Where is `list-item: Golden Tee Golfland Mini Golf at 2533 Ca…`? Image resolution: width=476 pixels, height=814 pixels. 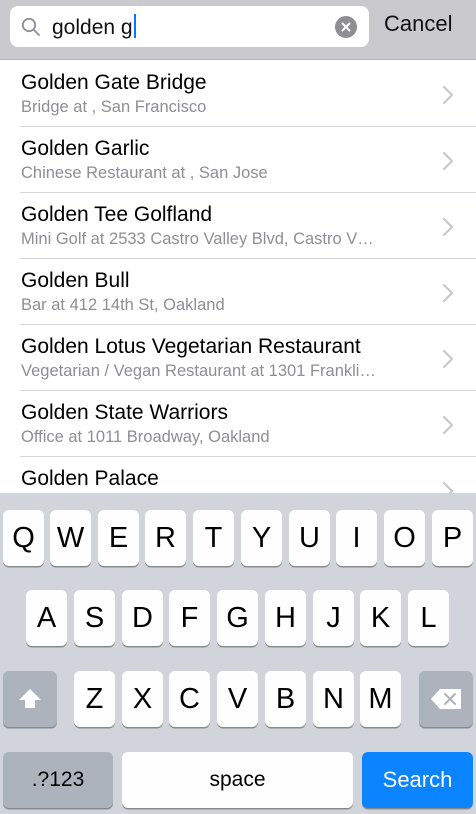
list-item: Golden Tee Golfland Mini Golf at 2533 Ca… is located at coordinates (238, 226).